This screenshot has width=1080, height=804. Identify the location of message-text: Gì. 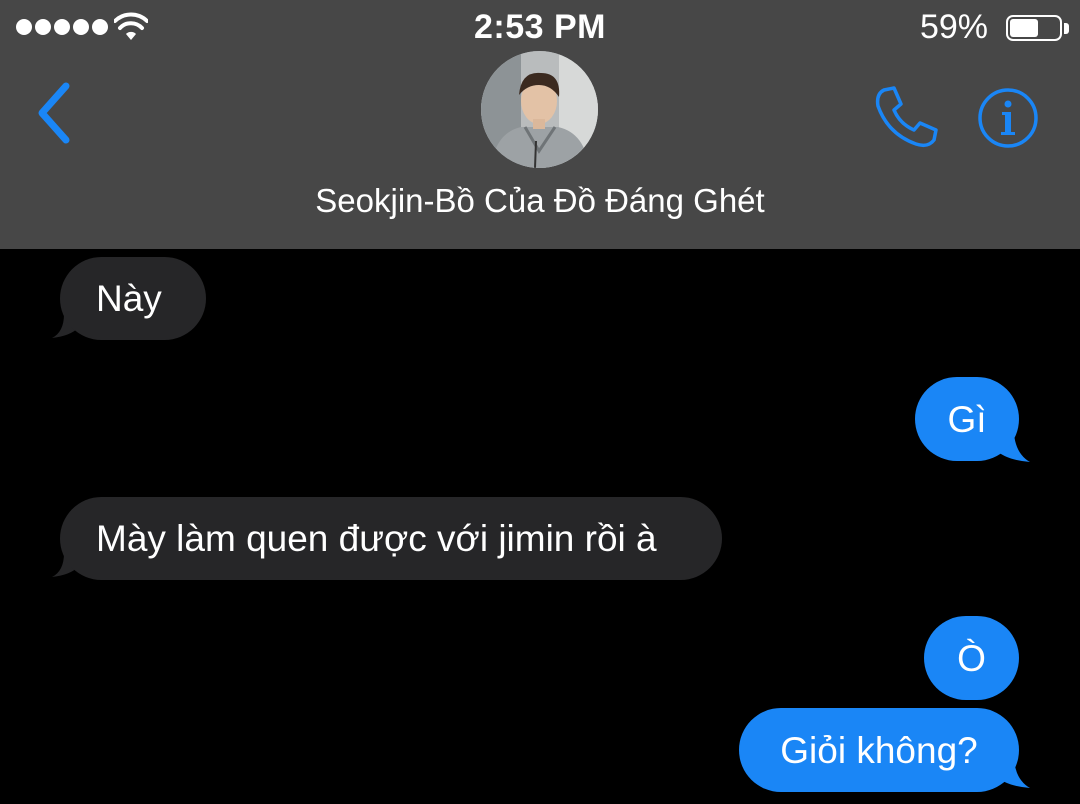
(967, 419).